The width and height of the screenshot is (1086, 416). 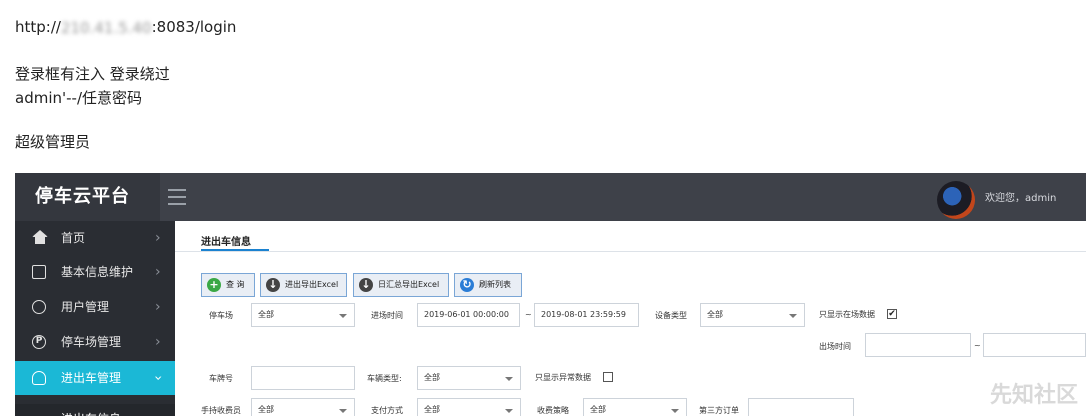 What do you see at coordinates (194, 27) in the screenshot?
I see `url-suffix: :8083/login` at bounding box center [194, 27].